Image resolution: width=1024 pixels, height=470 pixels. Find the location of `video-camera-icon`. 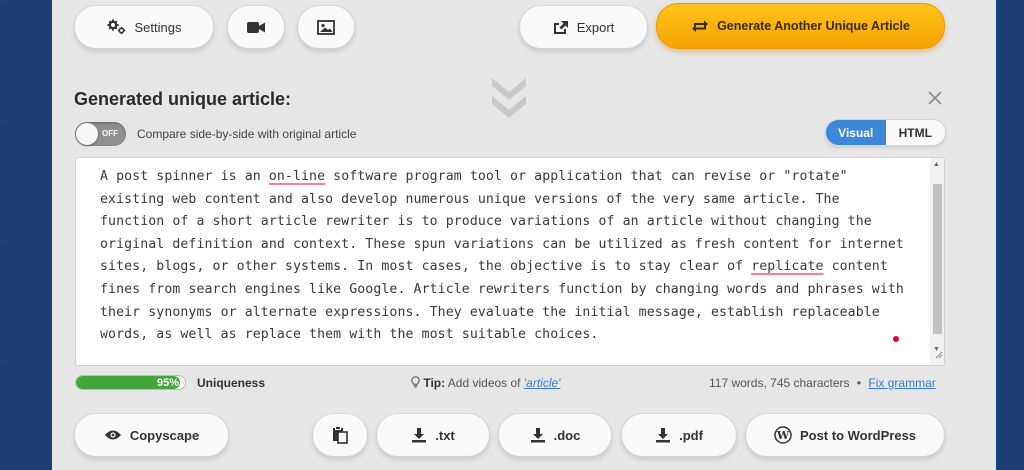

video-camera-icon is located at coordinates (256, 27).